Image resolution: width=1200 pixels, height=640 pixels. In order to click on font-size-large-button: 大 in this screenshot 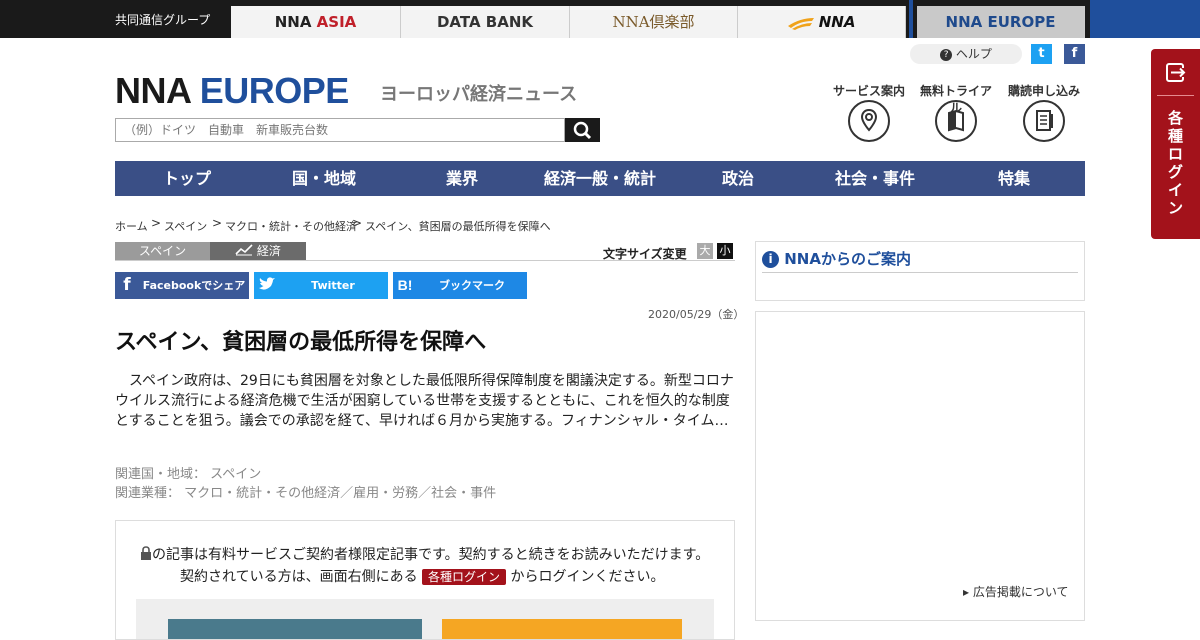, I will do `click(705, 251)`.